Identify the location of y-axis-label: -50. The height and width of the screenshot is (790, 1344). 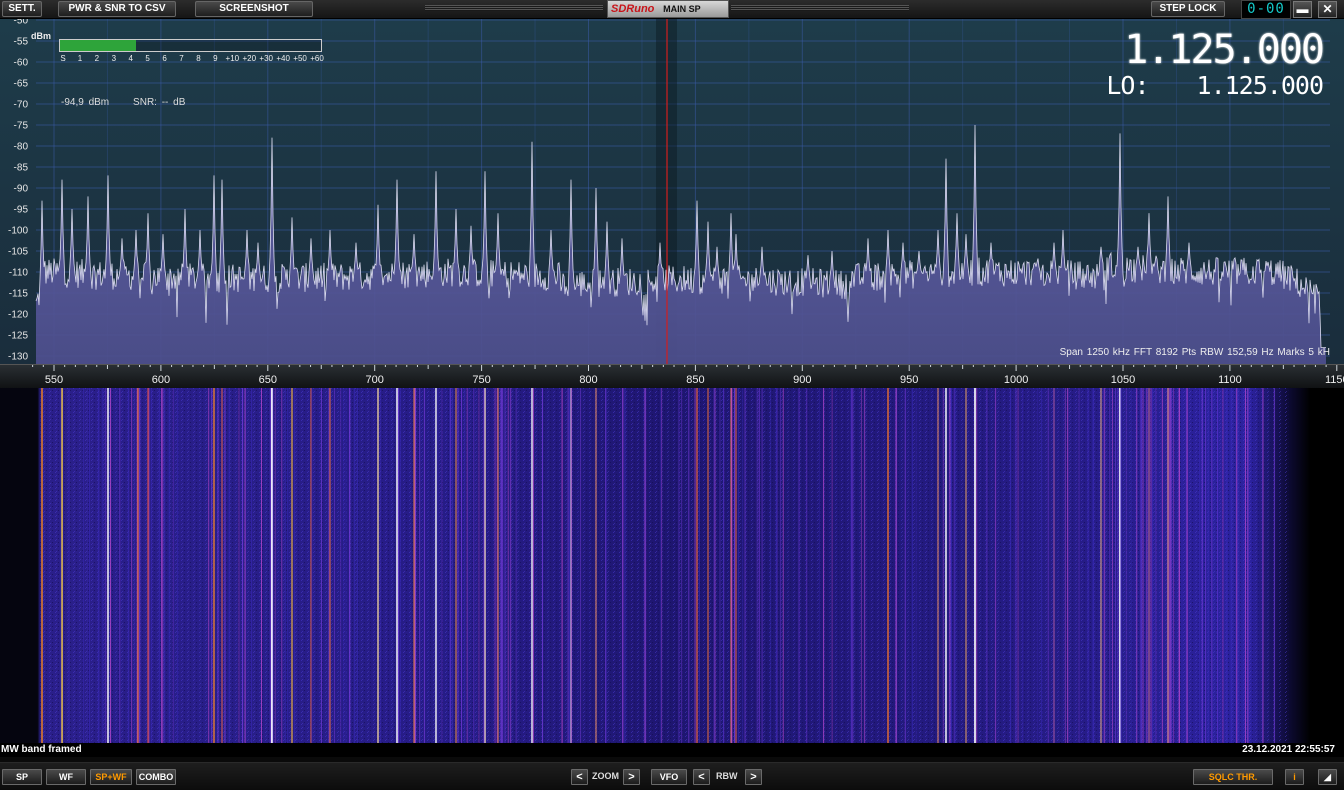
(21, 23).